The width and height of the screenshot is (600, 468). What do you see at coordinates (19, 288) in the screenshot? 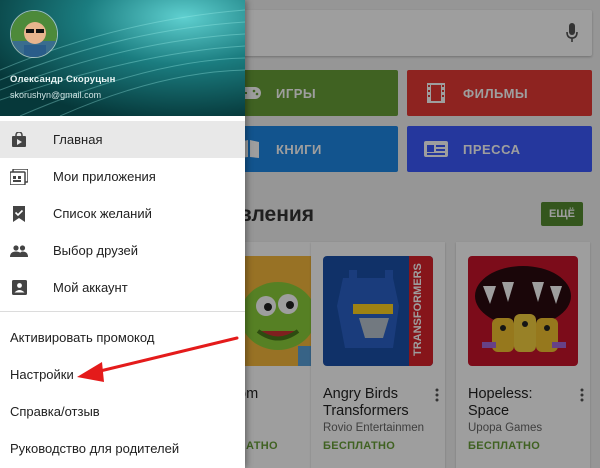
I see `account-icon` at bounding box center [19, 288].